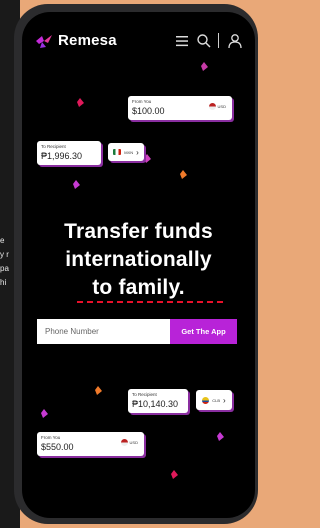  I want to click on currency-code: MXN, so click(129, 152).